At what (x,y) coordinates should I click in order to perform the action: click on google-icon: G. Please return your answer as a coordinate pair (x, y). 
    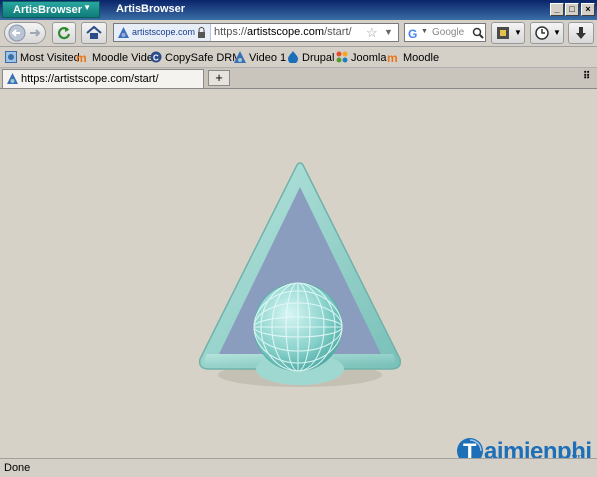
    Looking at the image, I should click on (412, 33).